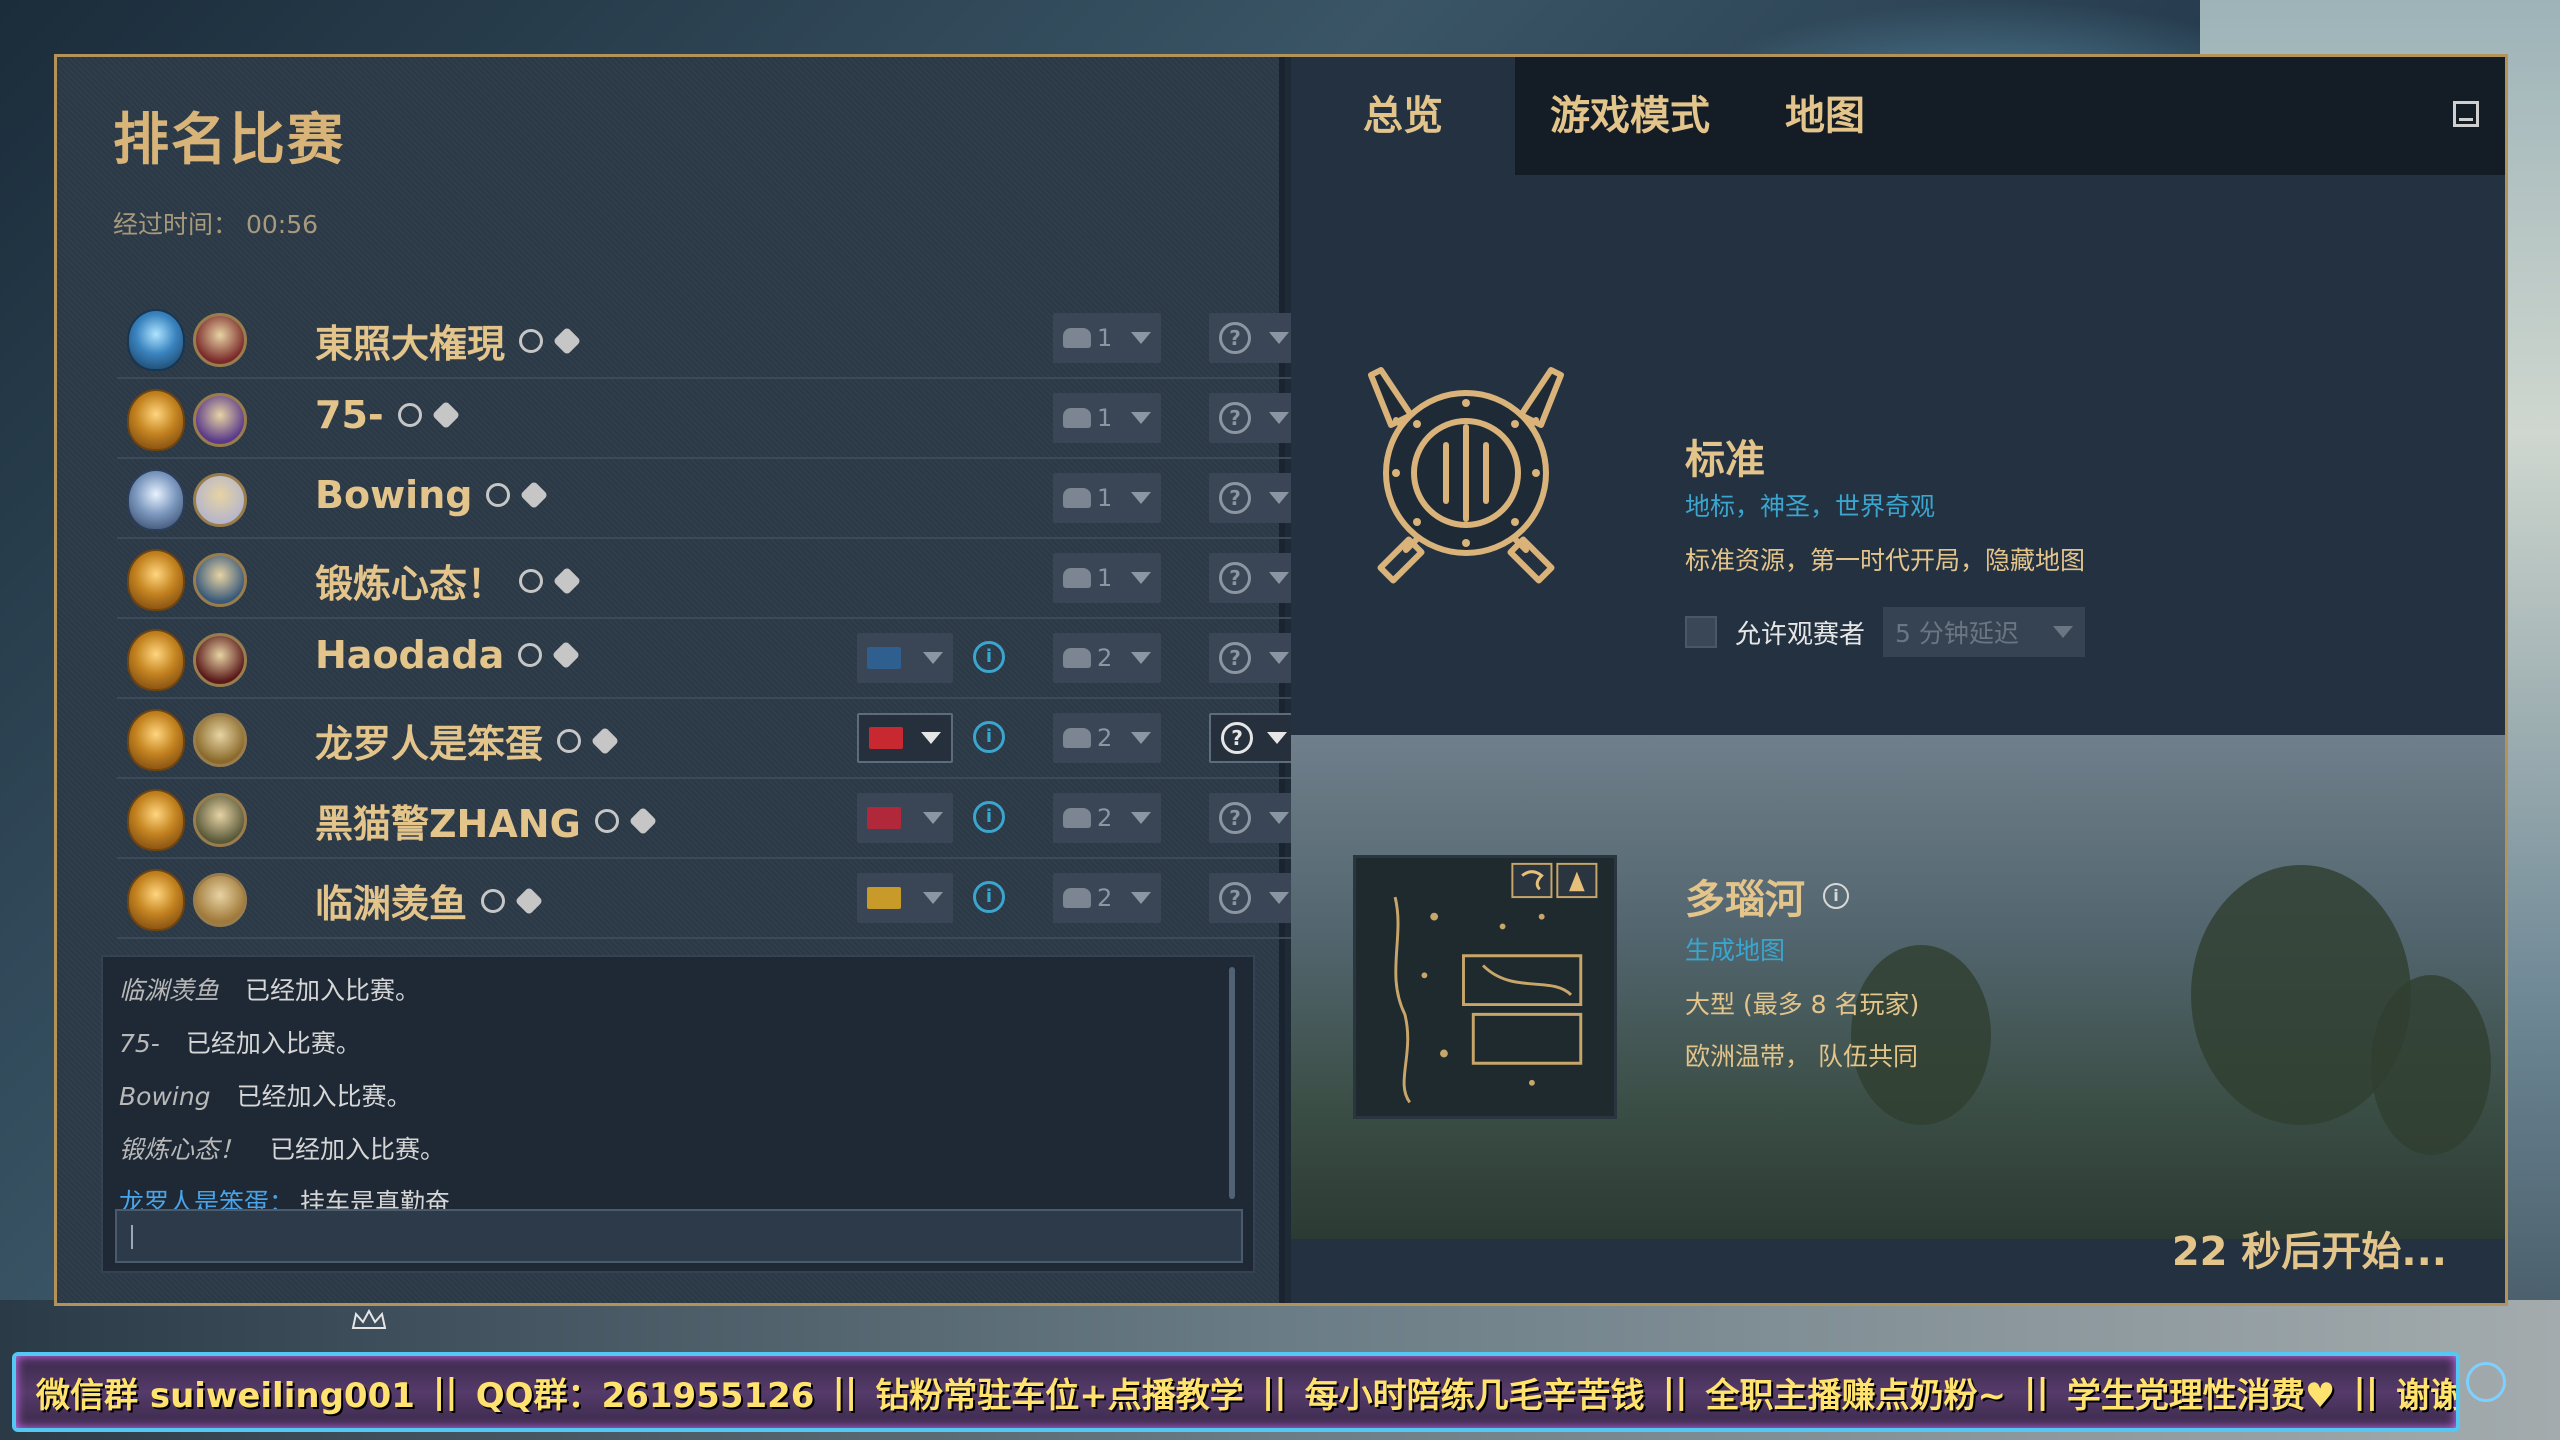 This screenshot has height=1440, width=2560. What do you see at coordinates (1856, 1395) in the screenshot?
I see `ticker-item: 全职主播赚点奶粉~` at bounding box center [1856, 1395].